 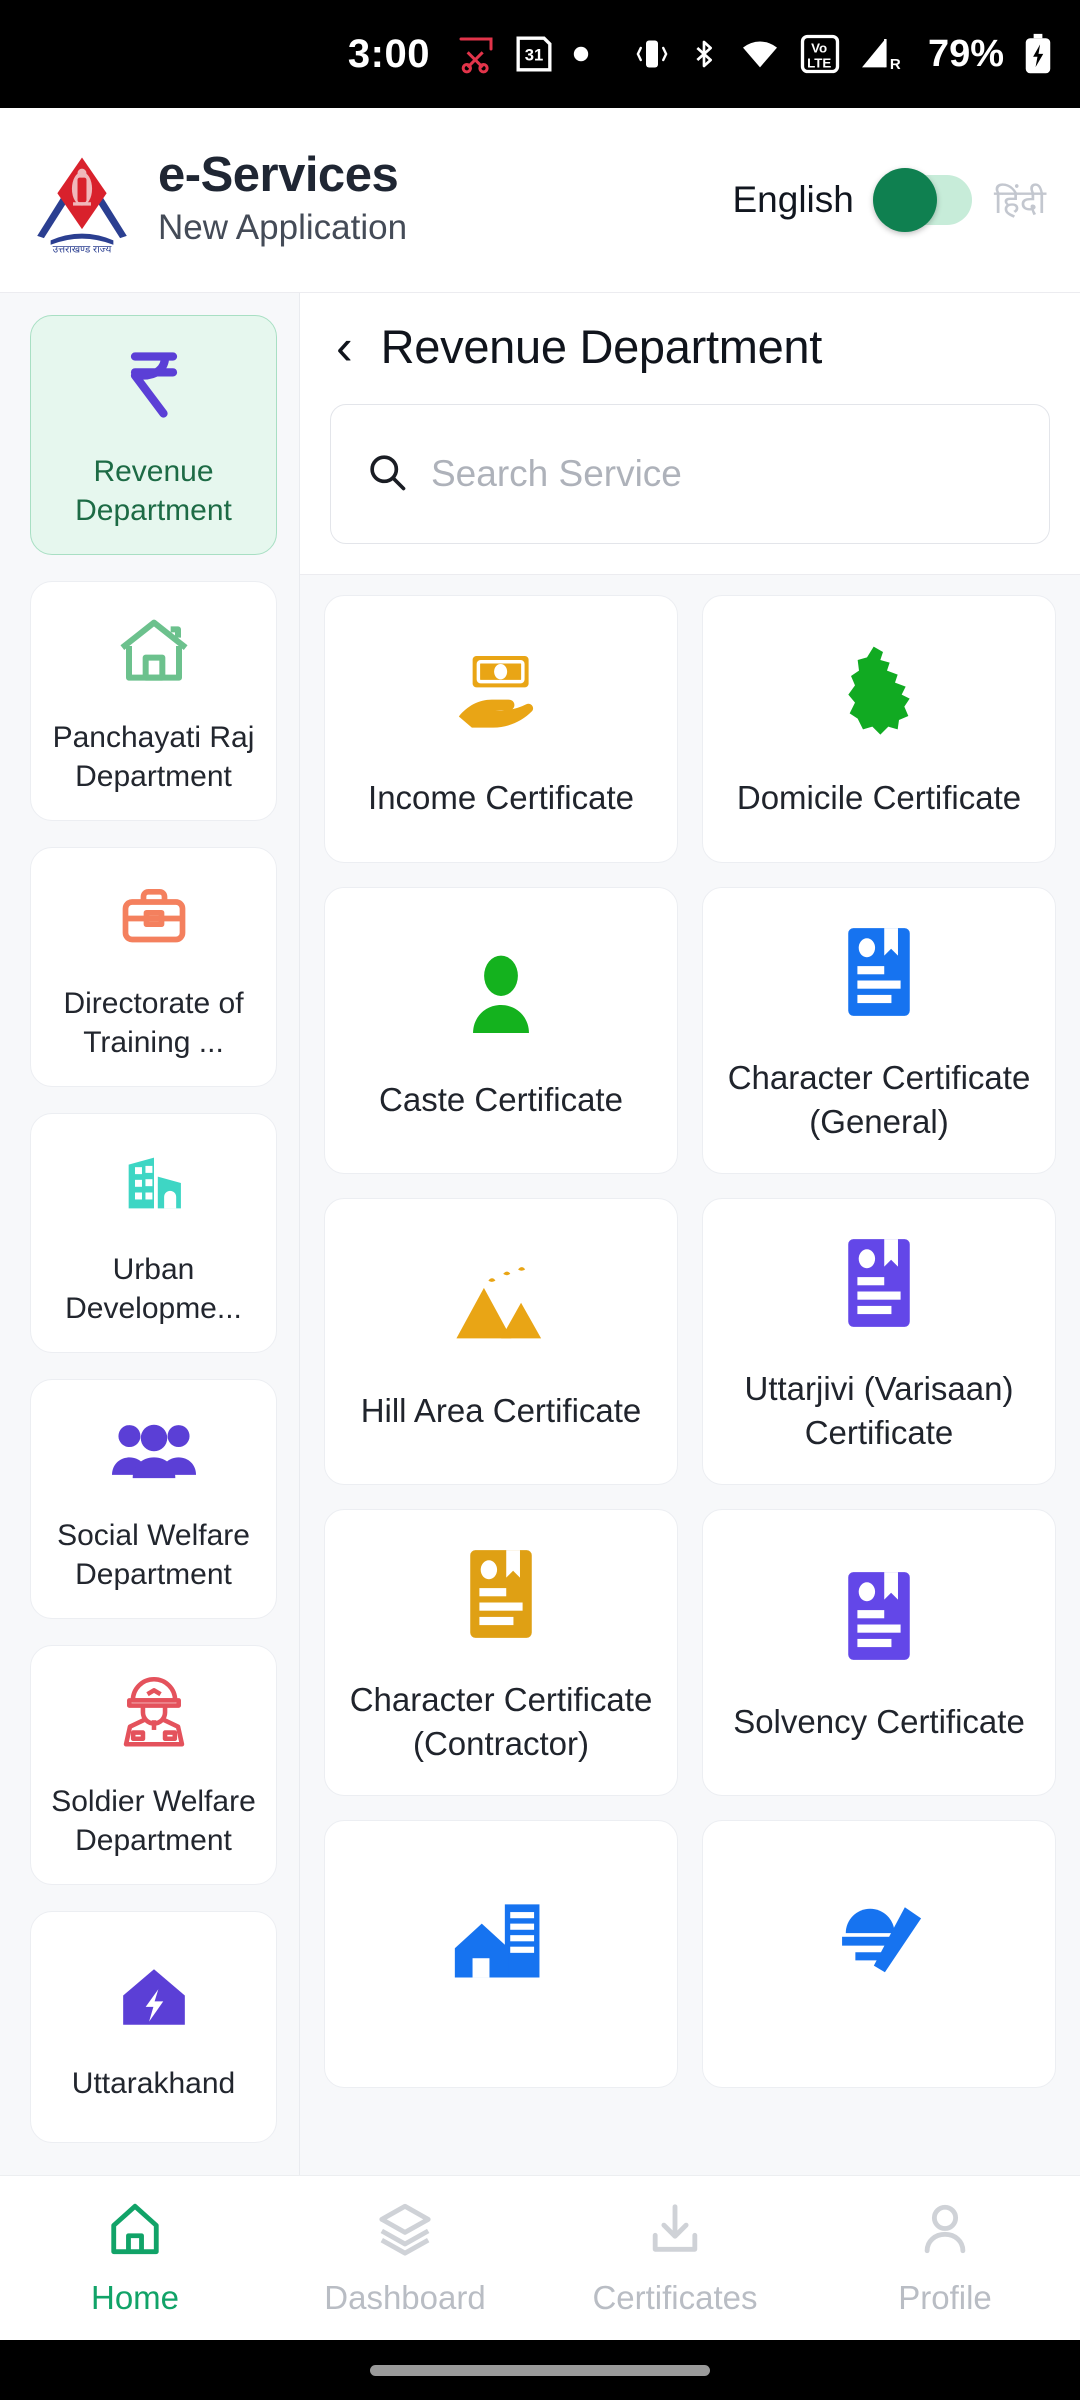 I want to click on police-pen-icon, so click(x=879, y=1939).